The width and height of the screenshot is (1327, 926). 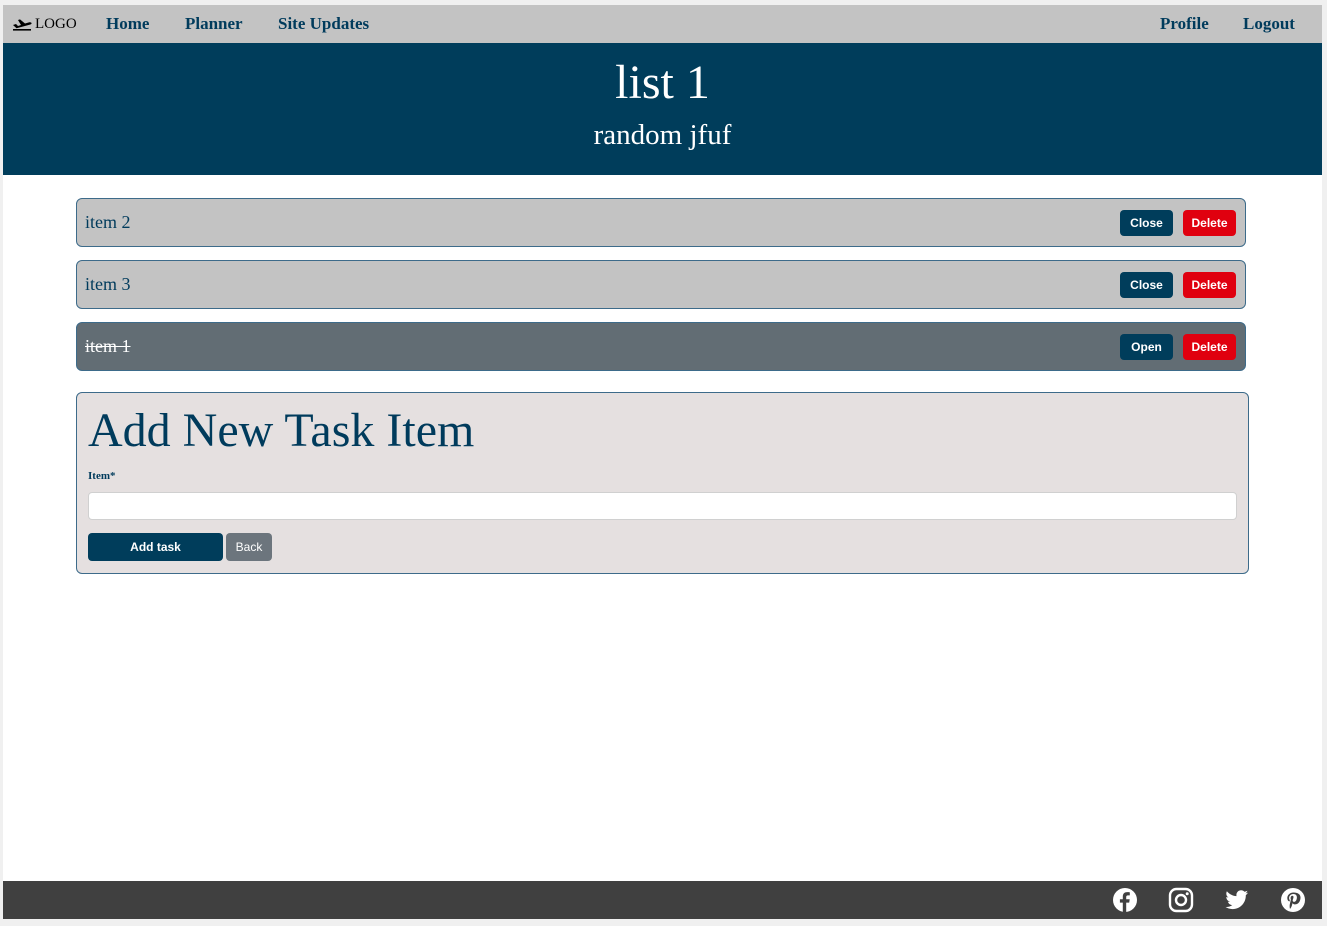 What do you see at coordinates (108, 222) in the screenshot?
I see `task-label: item 2` at bounding box center [108, 222].